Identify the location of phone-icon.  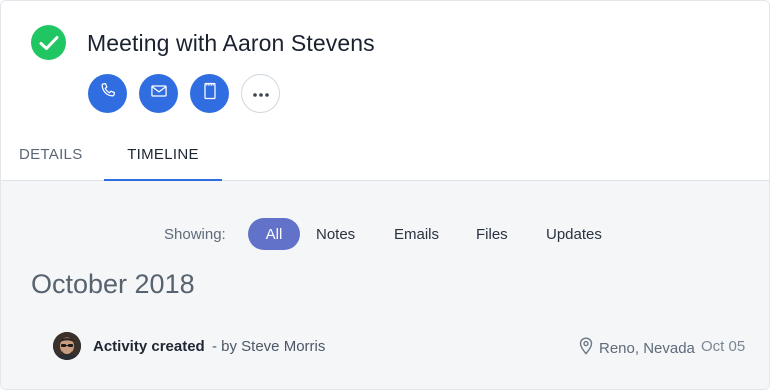
(108, 93).